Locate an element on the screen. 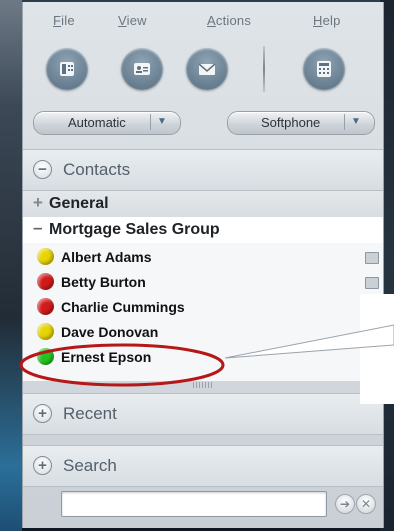 Image resolution: width=394 pixels, height=531 pixels. group-label: General is located at coordinates (79, 203).